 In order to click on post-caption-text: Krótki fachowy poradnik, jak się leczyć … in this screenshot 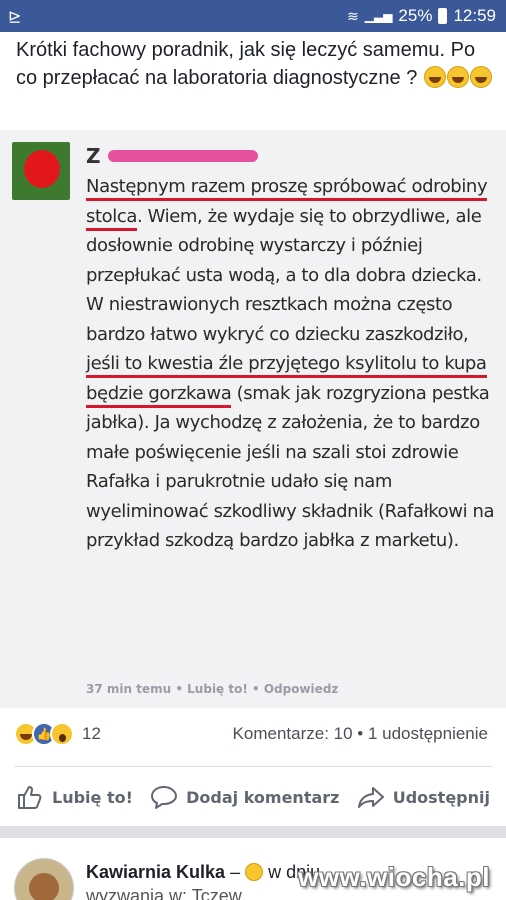, I will do `click(246, 64)`.